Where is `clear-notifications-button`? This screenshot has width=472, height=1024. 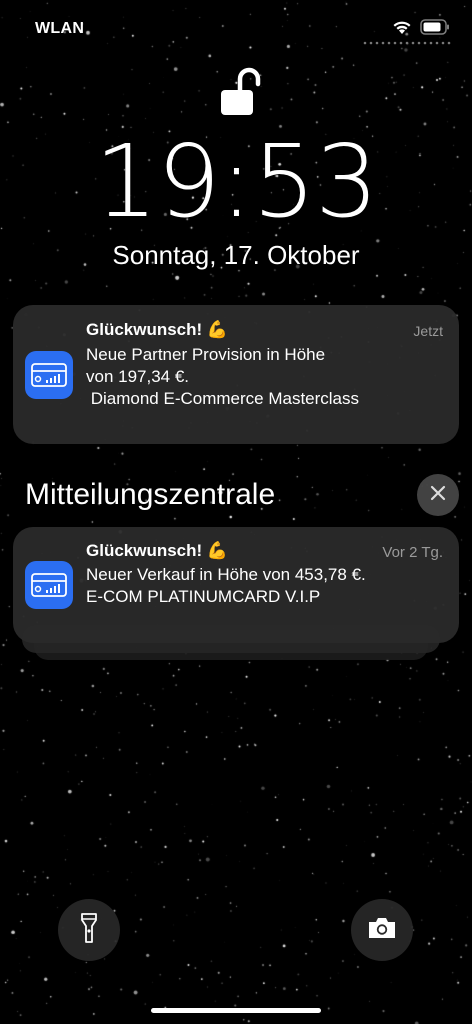
clear-notifications-button is located at coordinates (438, 495).